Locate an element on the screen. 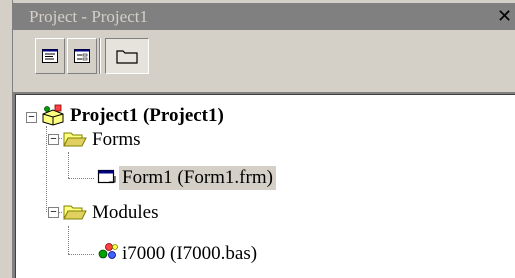 The height and width of the screenshot is (278, 515). module-icon is located at coordinates (108, 251).